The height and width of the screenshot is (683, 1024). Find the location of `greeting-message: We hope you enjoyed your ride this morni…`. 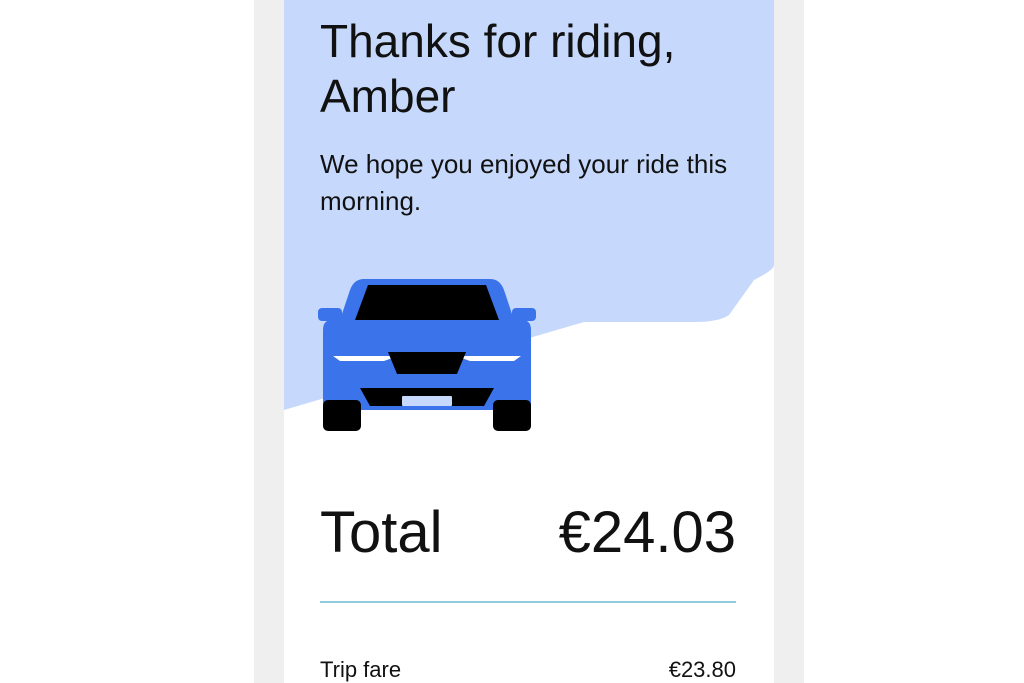

greeting-message: We hope you enjoyed your ride this morni… is located at coordinates (524, 182).